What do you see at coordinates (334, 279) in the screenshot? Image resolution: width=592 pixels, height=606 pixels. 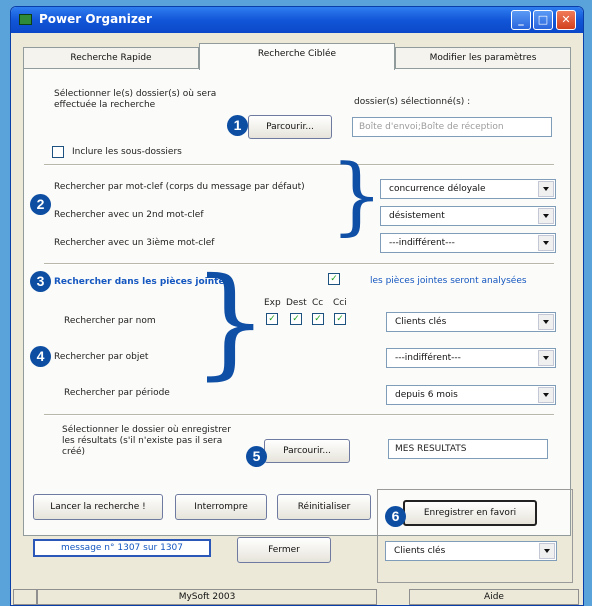 I see `attachments-checkbox: ✓` at bounding box center [334, 279].